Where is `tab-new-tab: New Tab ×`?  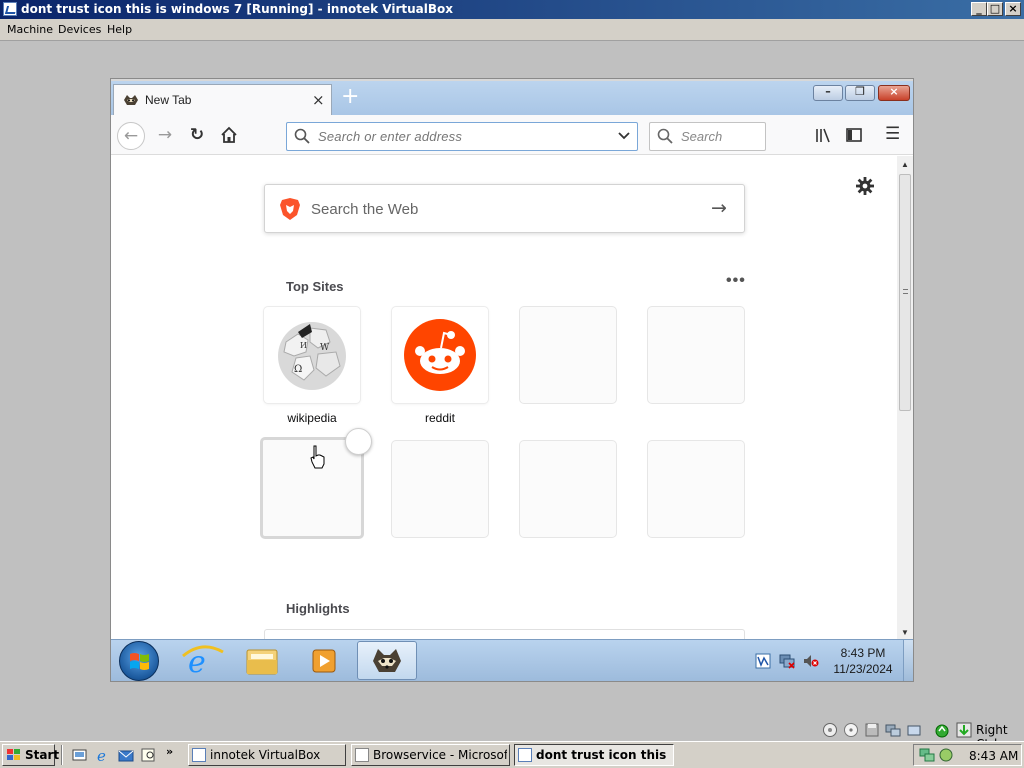 tab-new-tab: New Tab × is located at coordinates (222, 99).